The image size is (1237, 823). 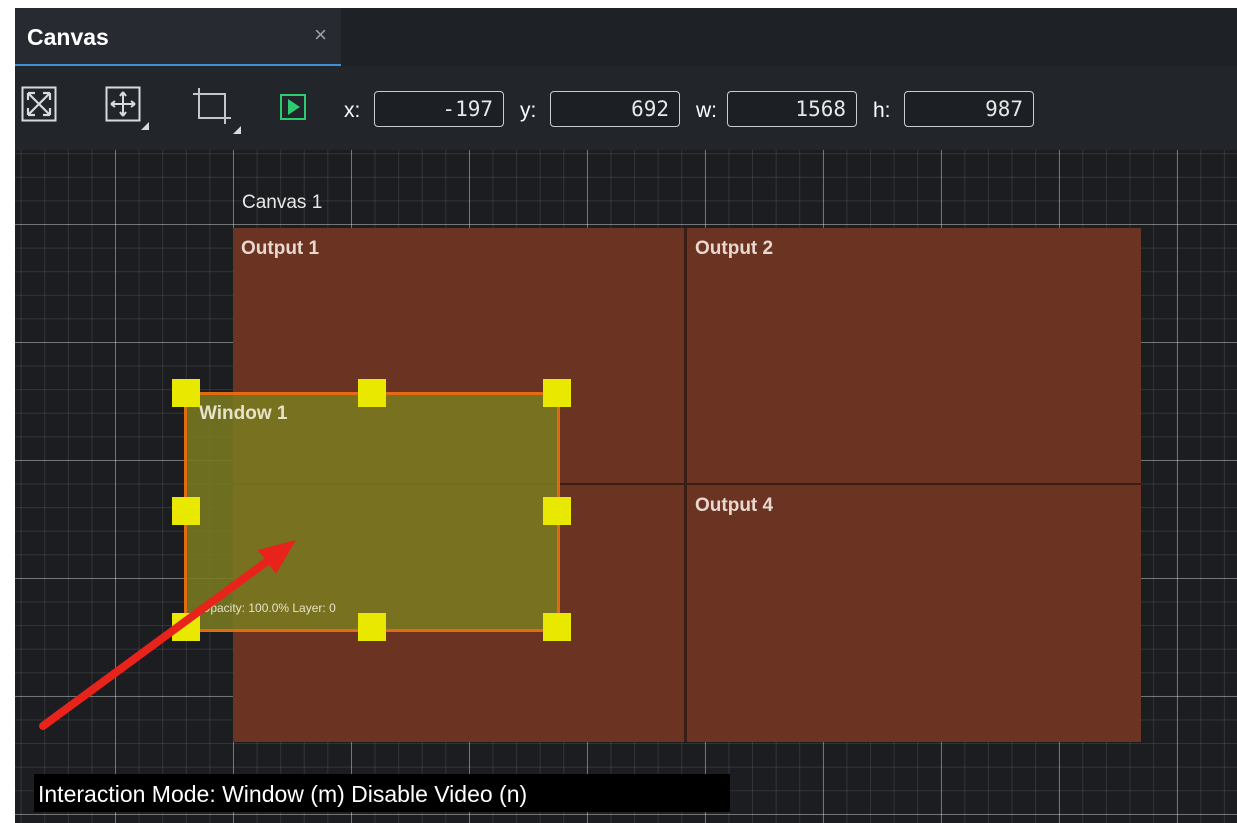 I want to click on y-input: 692, so click(x=615, y=109).